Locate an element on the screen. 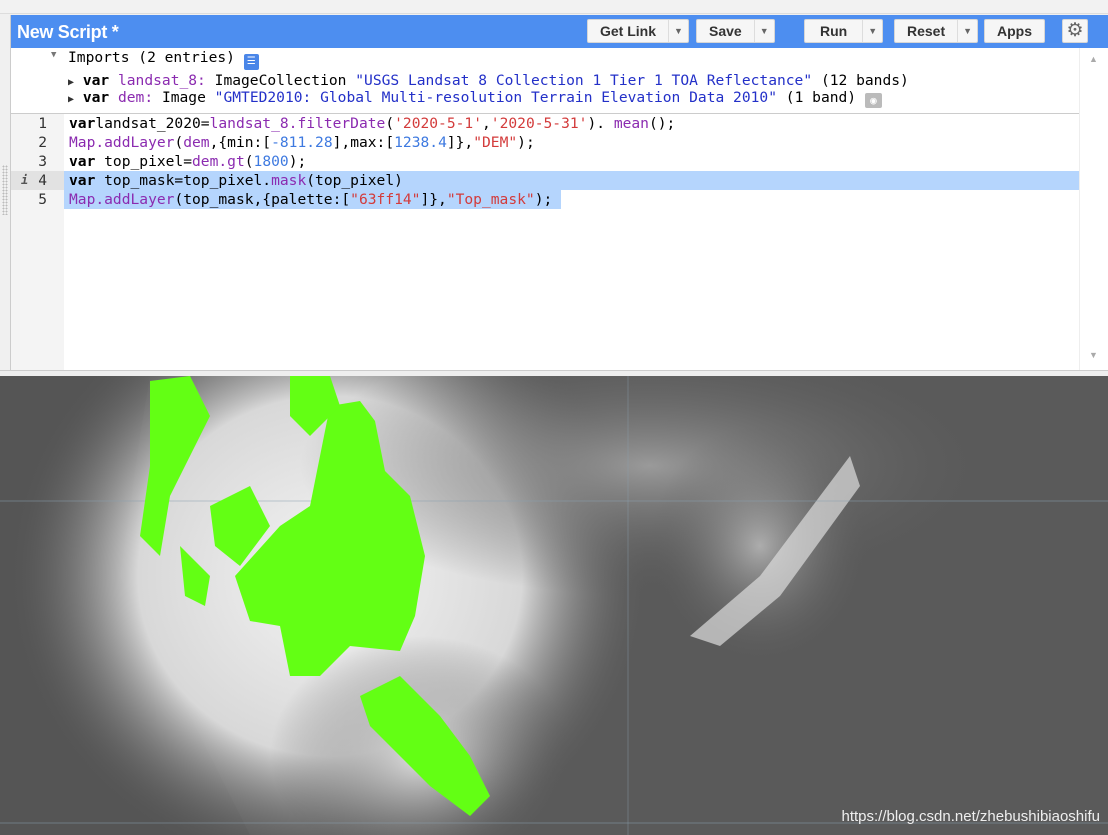 Image resolution: width=1108 pixels, height=835 pixels. import-name: dem: is located at coordinates (135, 97).